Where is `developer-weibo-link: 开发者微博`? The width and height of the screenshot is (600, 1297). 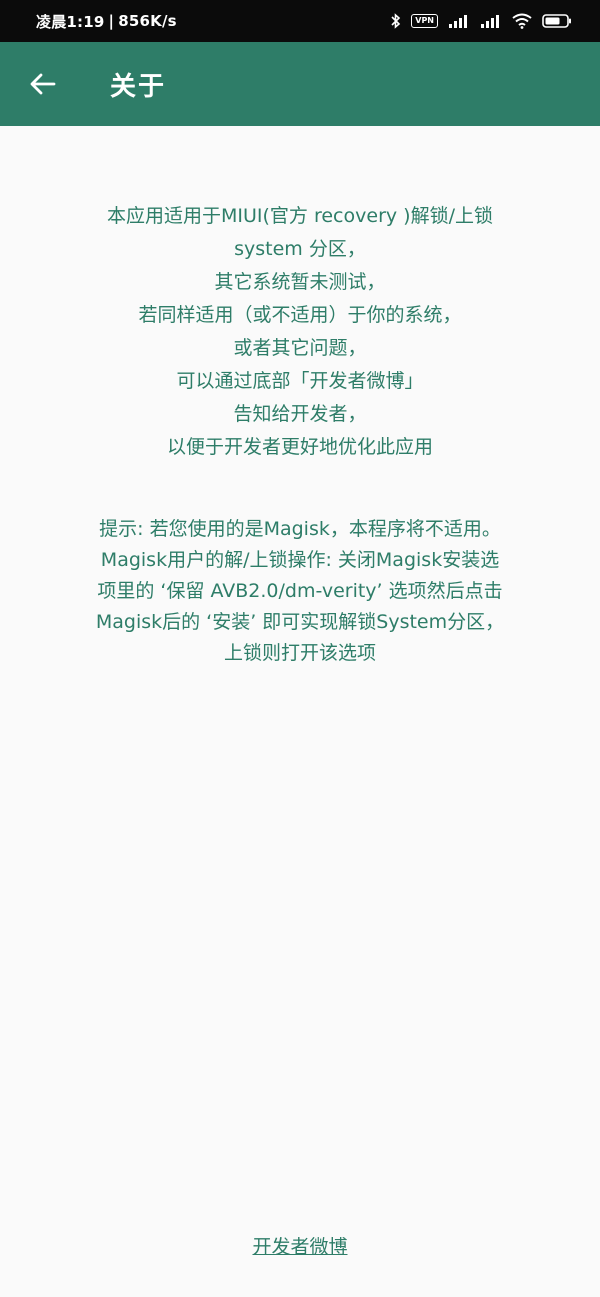 developer-weibo-link: 开发者微博 is located at coordinates (300, 1245).